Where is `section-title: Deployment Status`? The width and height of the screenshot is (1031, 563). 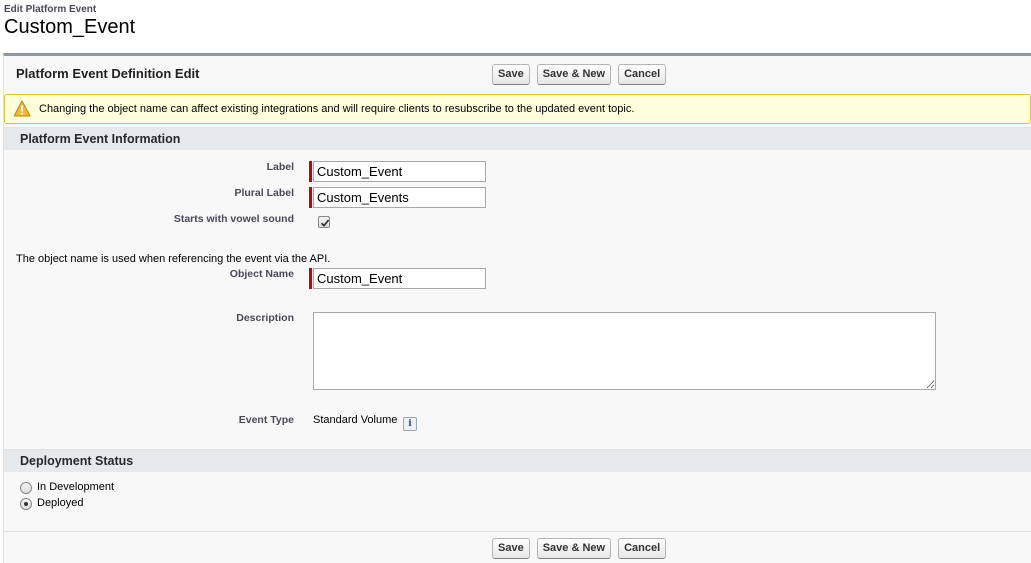 section-title: Deployment Status is located at coordinates (77, 461).